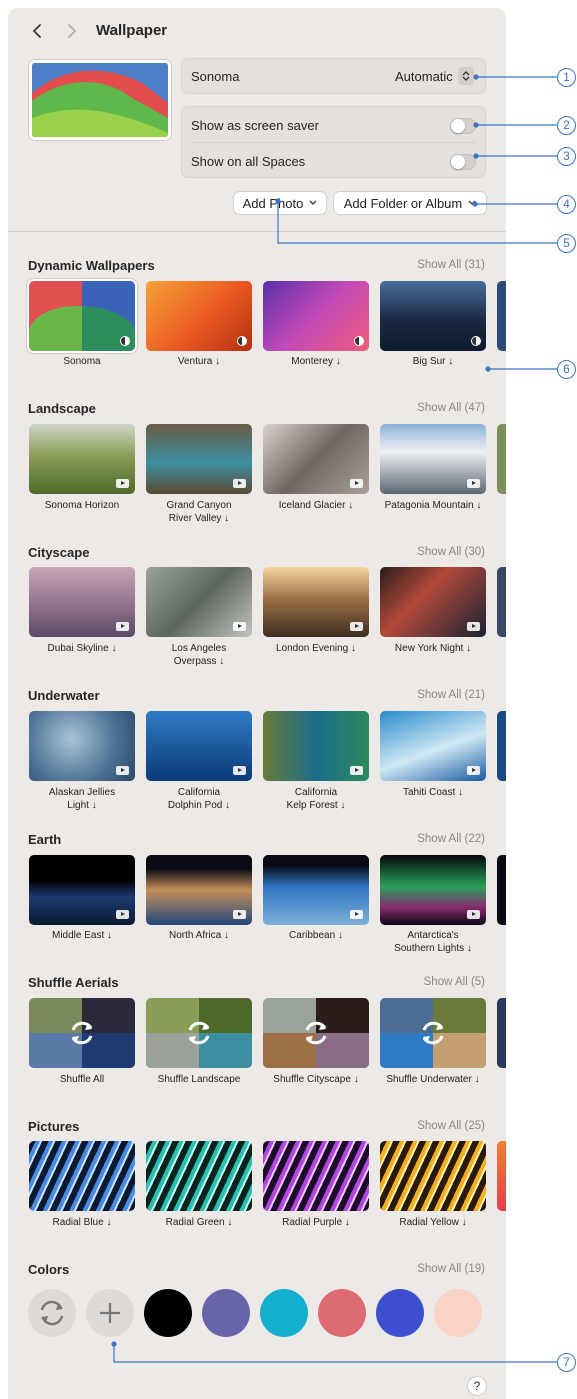 This screenshot has width=577, height=1399. I want to click on add-folder-button: Add Folder or Album, so click(410, 203).